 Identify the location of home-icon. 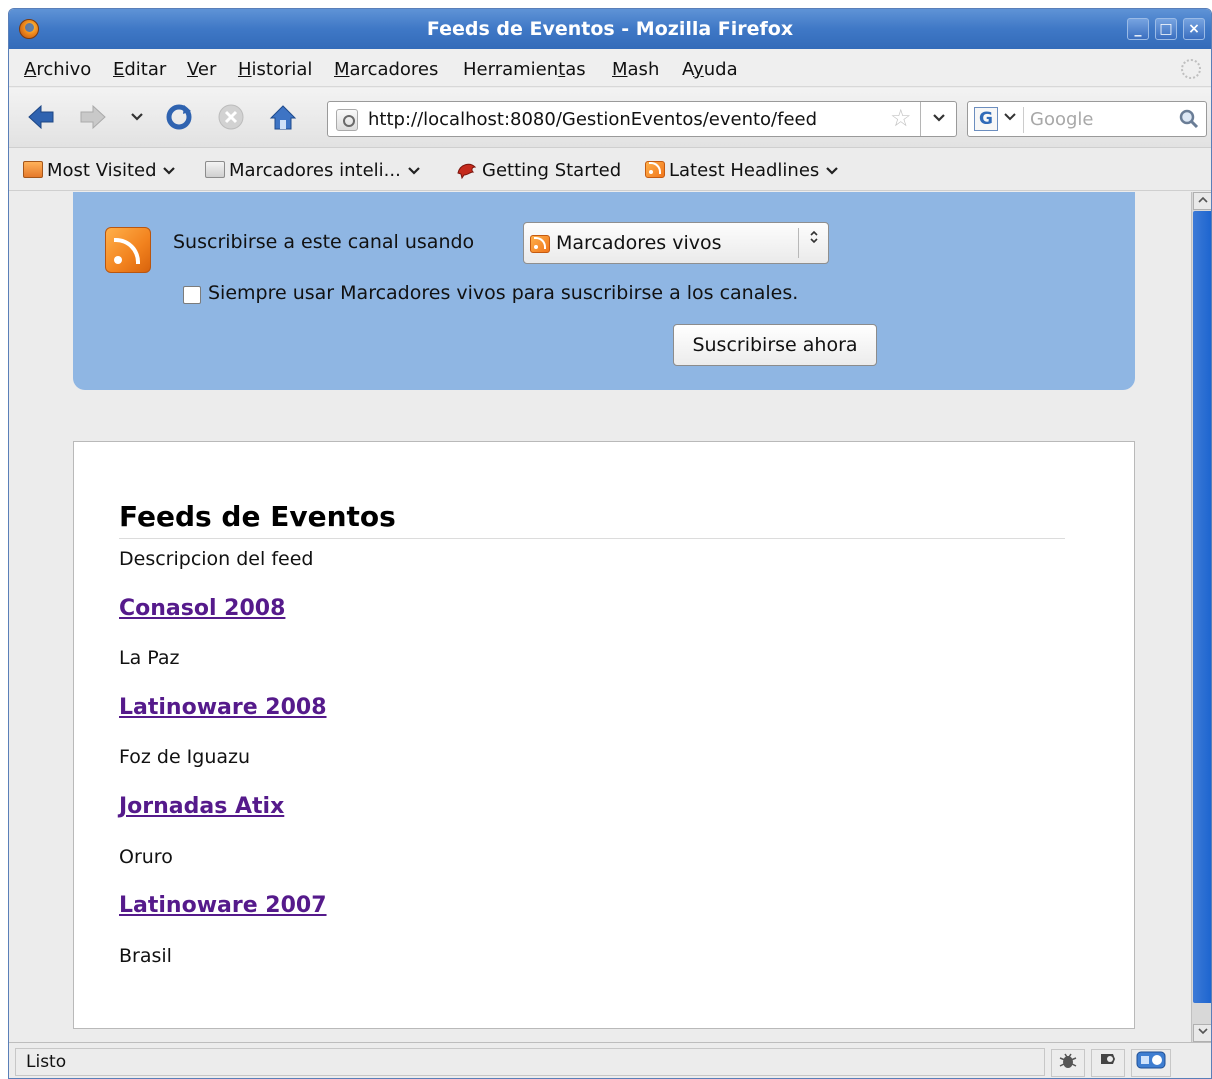
(283, 117).